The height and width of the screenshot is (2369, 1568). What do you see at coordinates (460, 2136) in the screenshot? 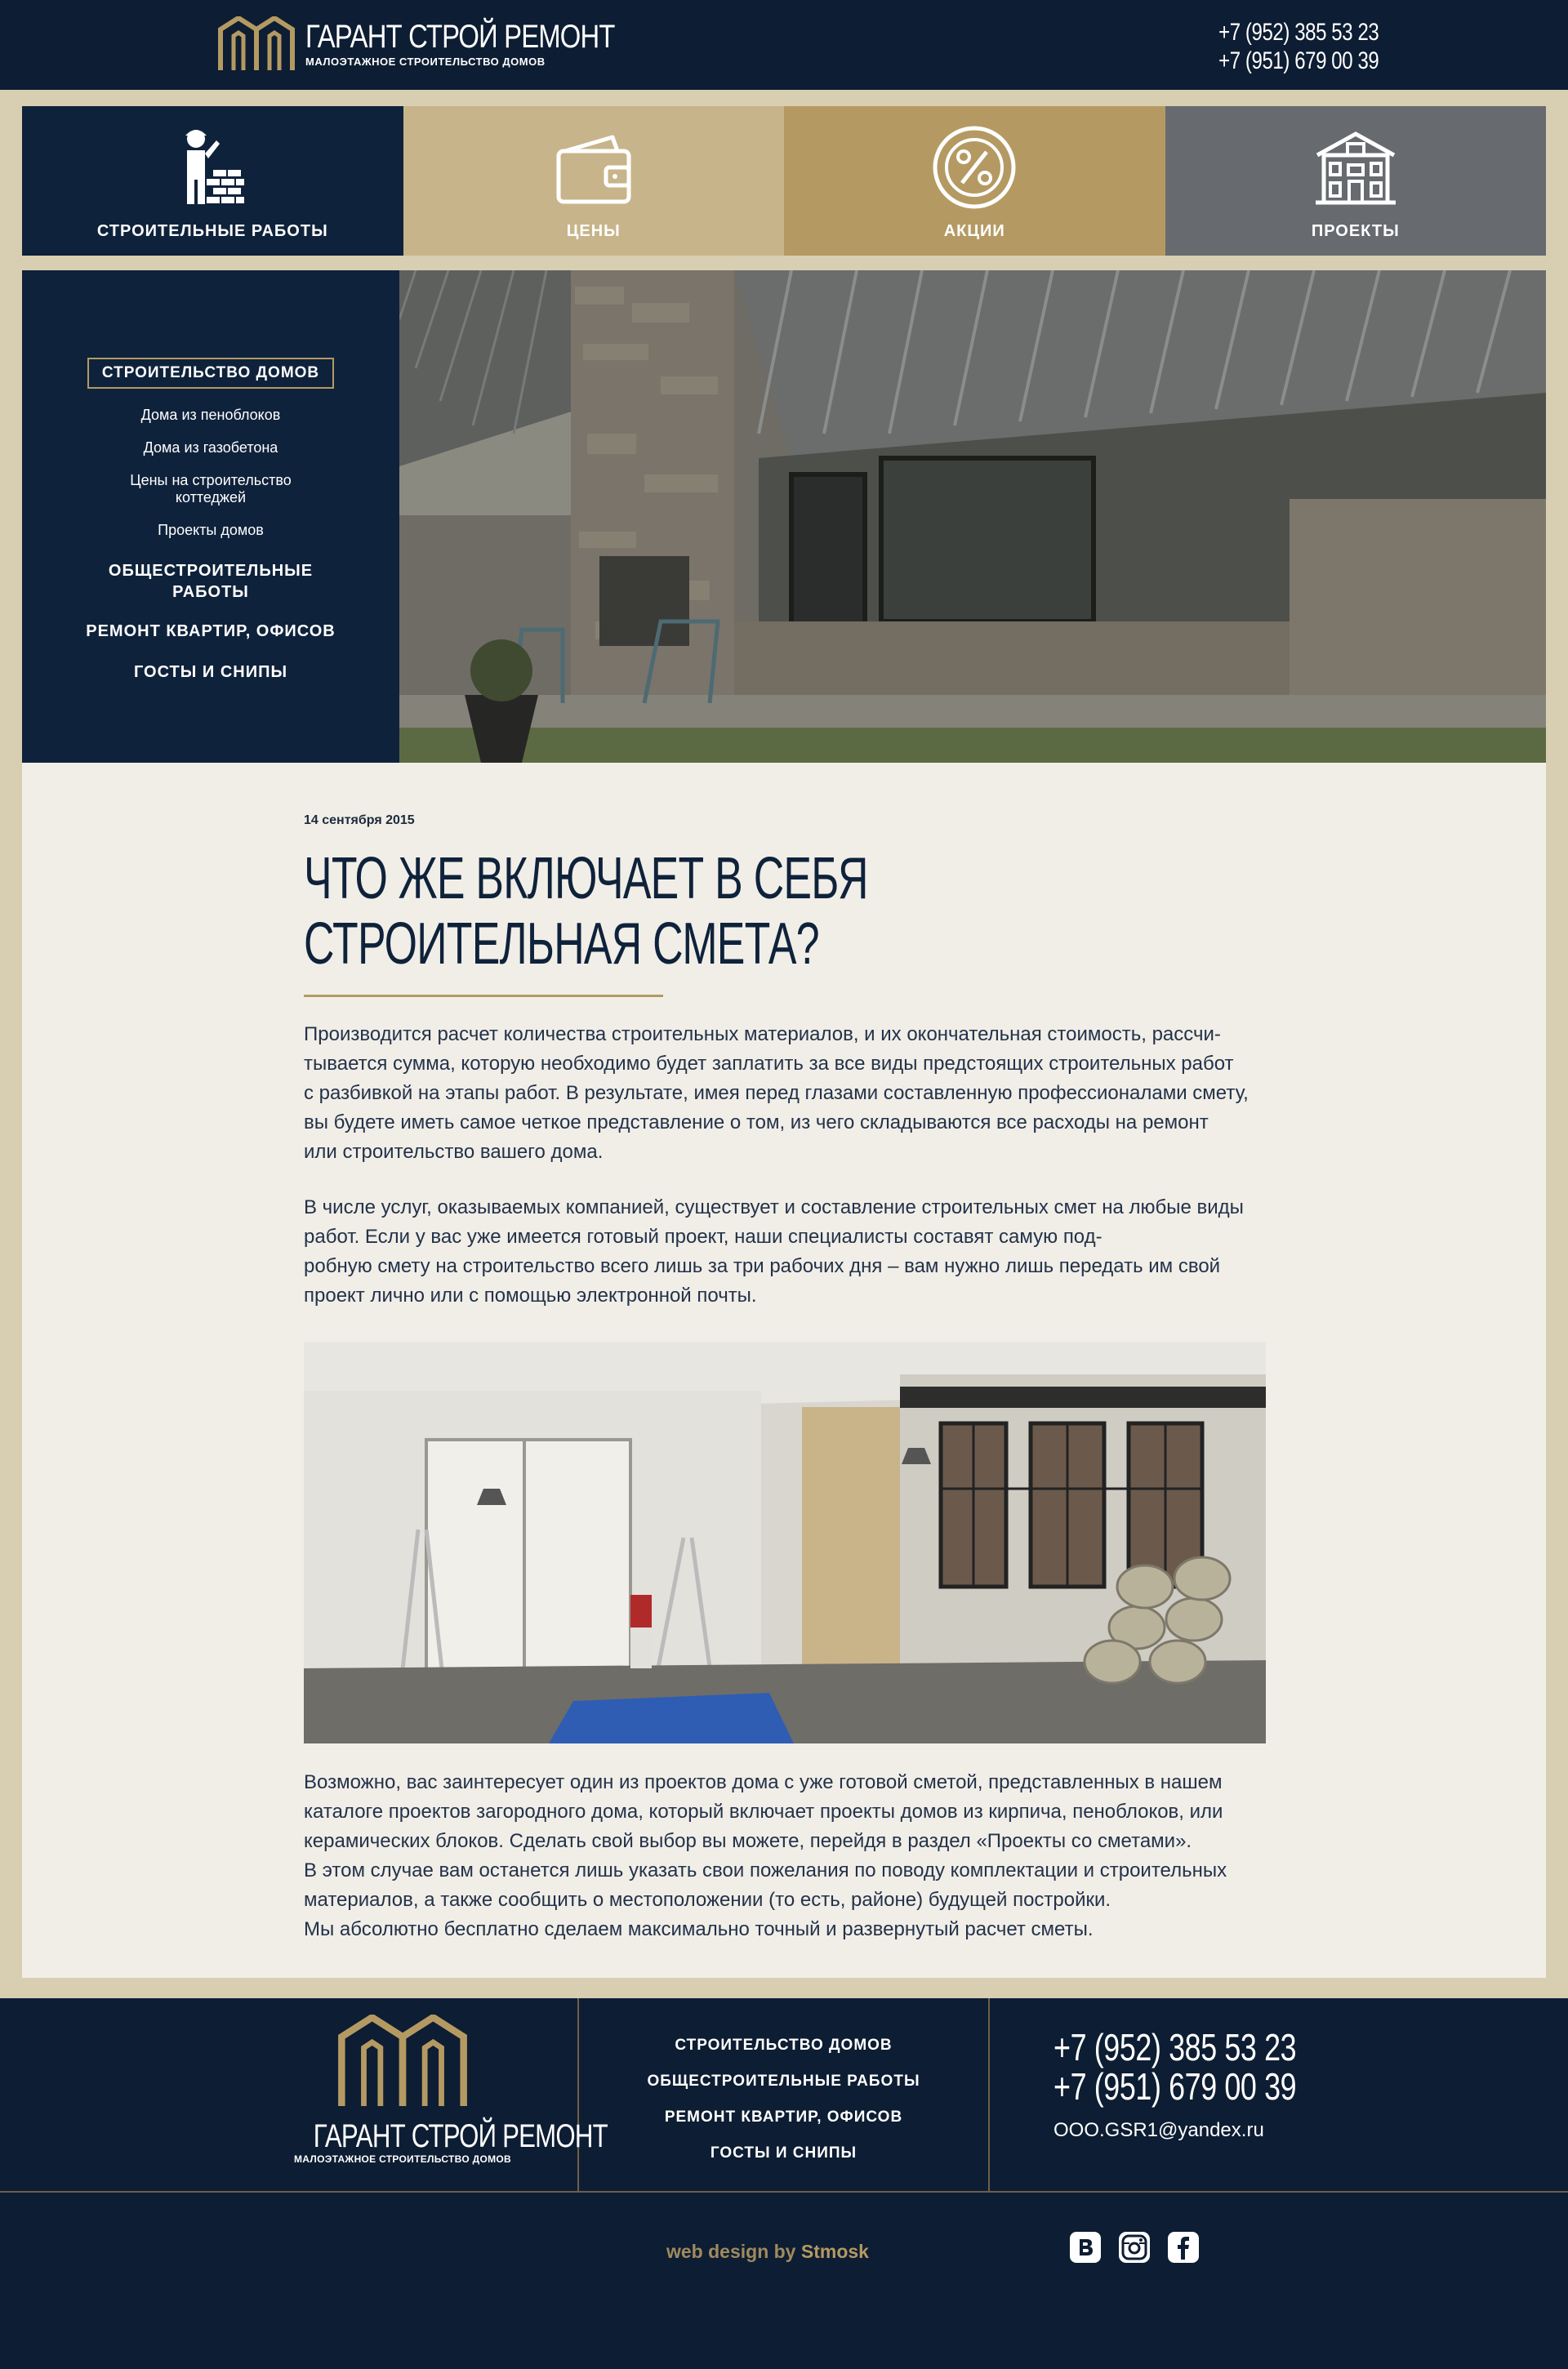
I see `footer-logo-name: ГАРАНТ СТРОЙ РЕМОНТ` at bounding box center [460, 2136].